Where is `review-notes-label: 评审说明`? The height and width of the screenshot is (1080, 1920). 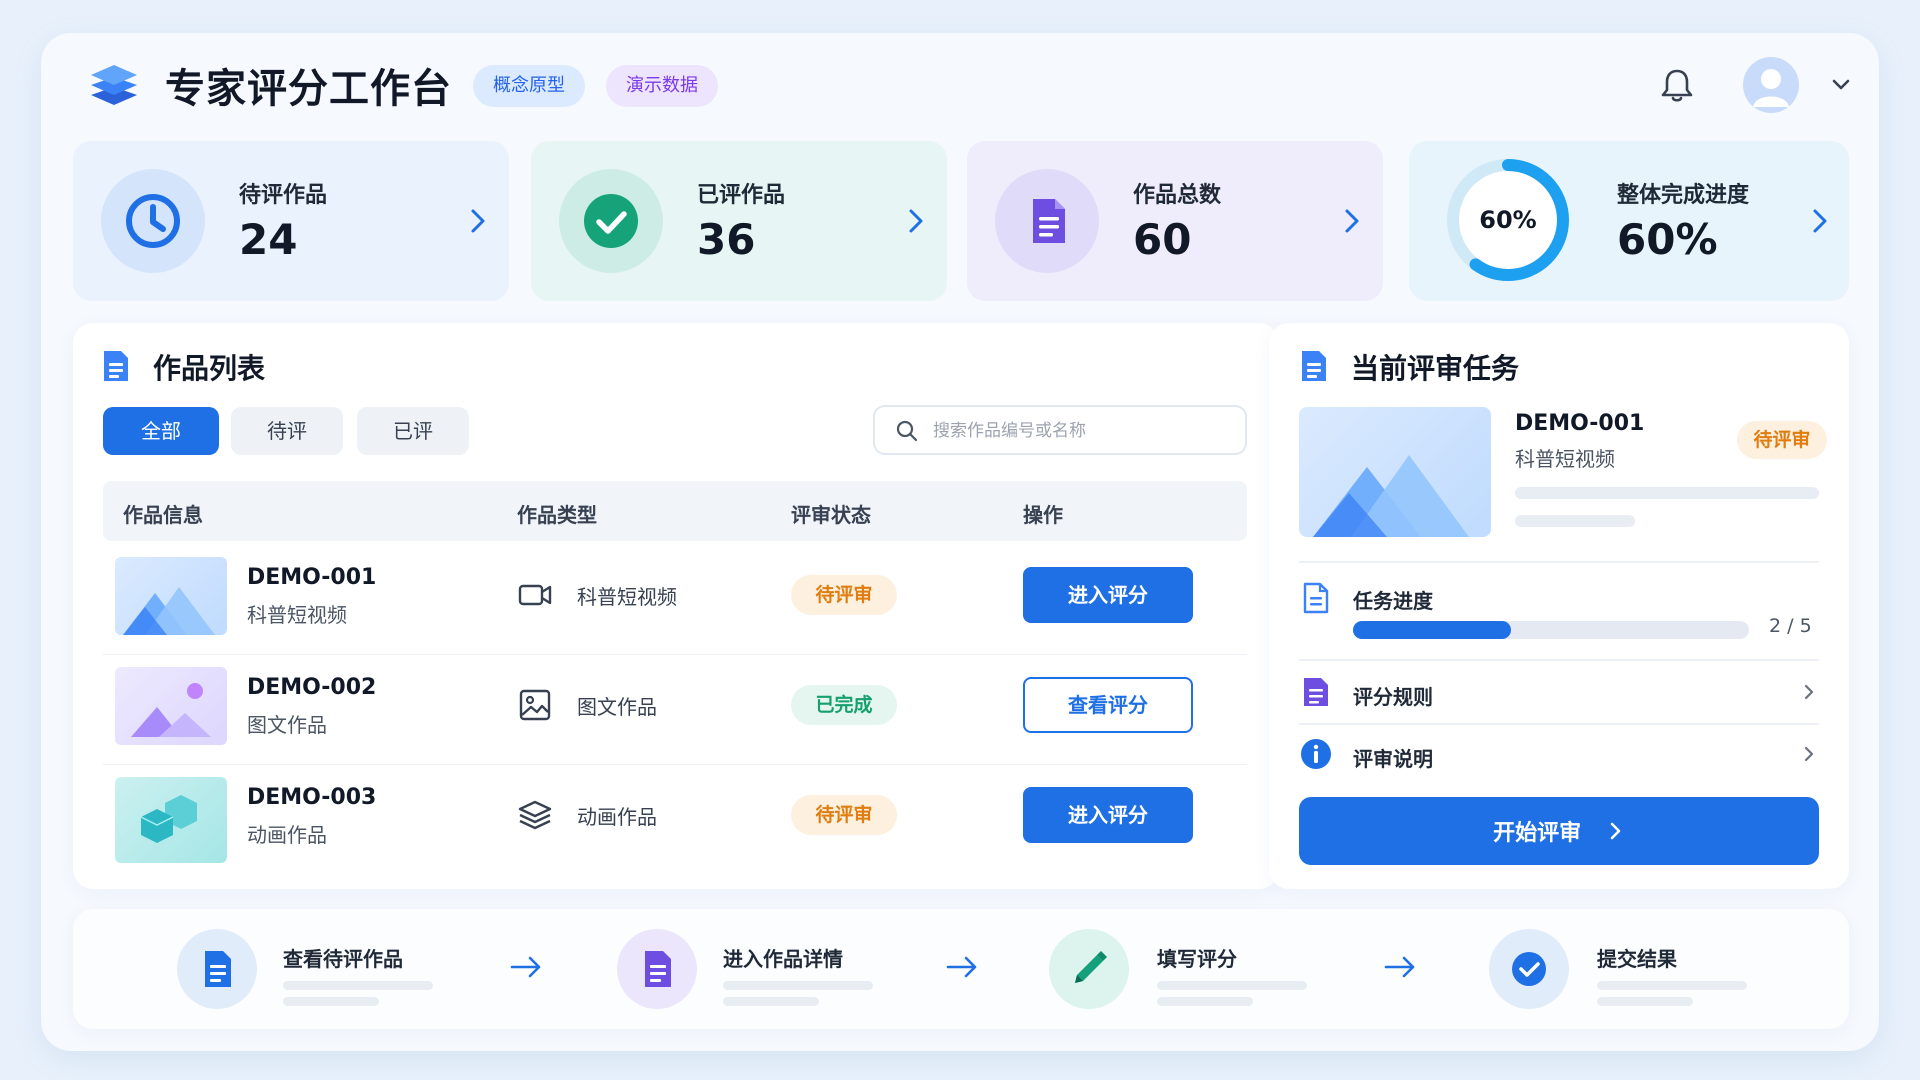
review-notes-label: 评审说明 is located at coordinates (1393, 759).